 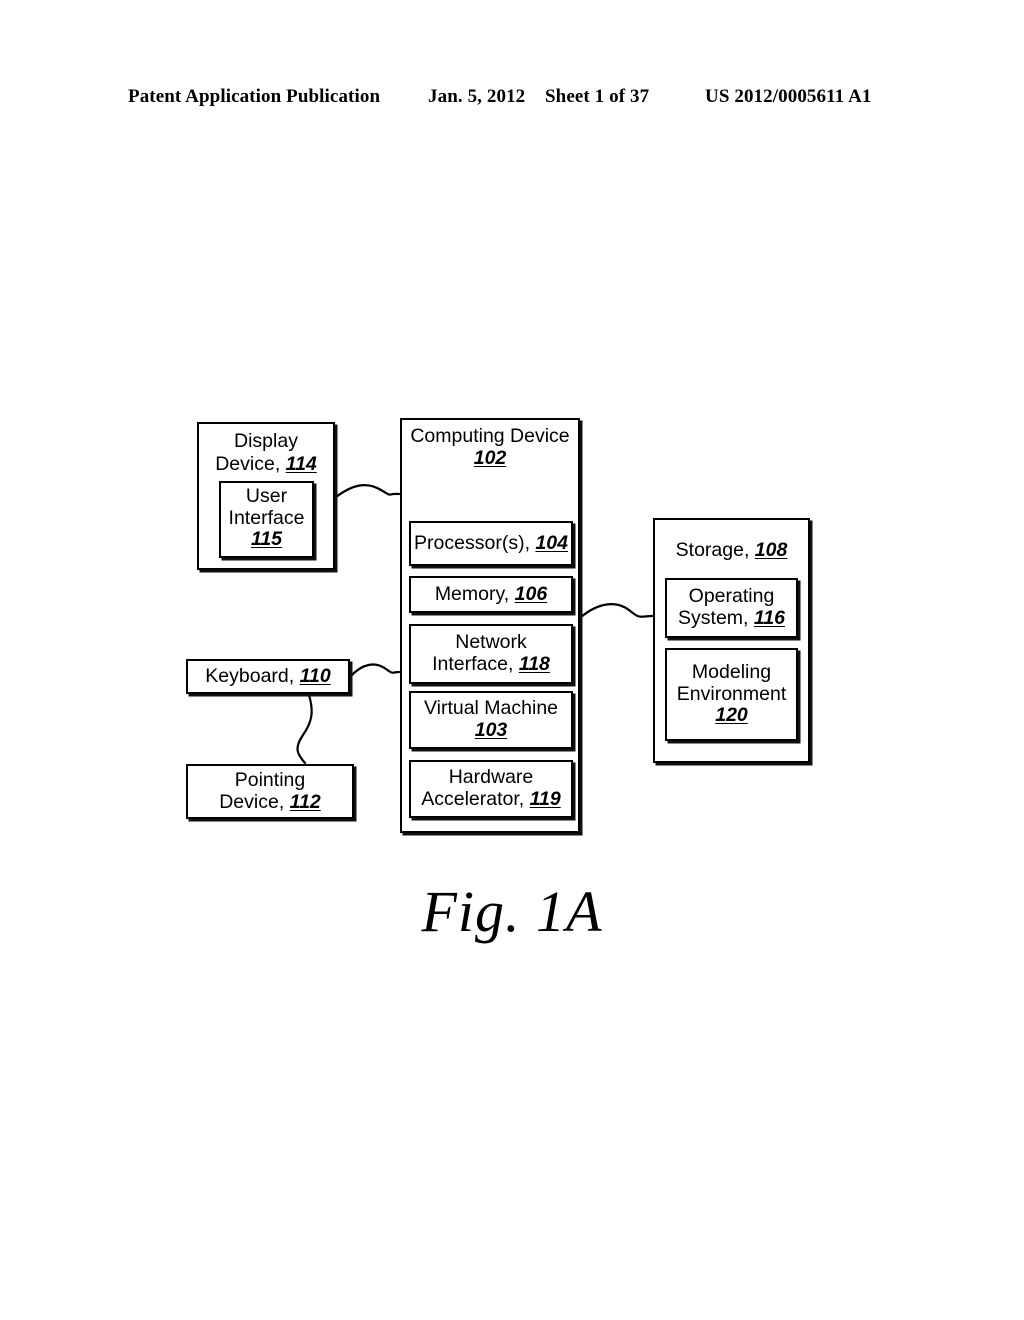 What do you see at coordinates (731, 596) in the screenshot?
I see `operating-system-line1: Operating` at bounding box center [731, 596].